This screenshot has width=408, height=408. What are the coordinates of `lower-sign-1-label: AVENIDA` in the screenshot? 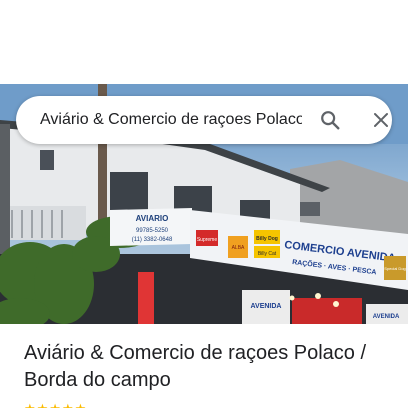 It's located at (266, 306).